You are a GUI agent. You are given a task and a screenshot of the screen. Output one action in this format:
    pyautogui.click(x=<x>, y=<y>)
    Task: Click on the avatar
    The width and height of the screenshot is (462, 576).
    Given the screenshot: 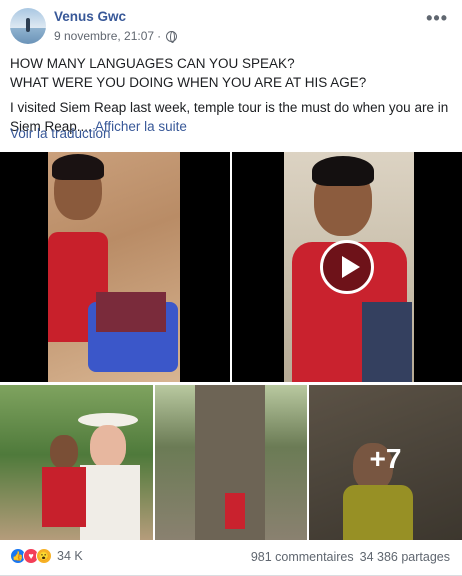 What is the action you would take?
    pyautogui.click(x=28, y=26)
    